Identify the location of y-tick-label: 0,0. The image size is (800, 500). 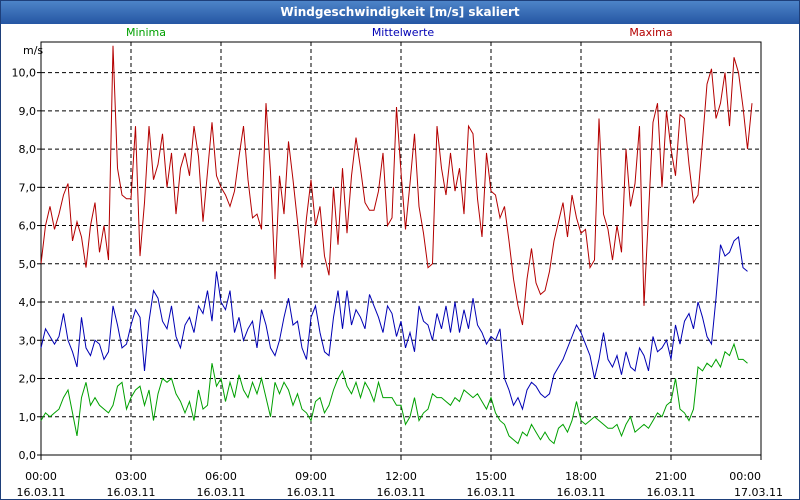
(28, 455).